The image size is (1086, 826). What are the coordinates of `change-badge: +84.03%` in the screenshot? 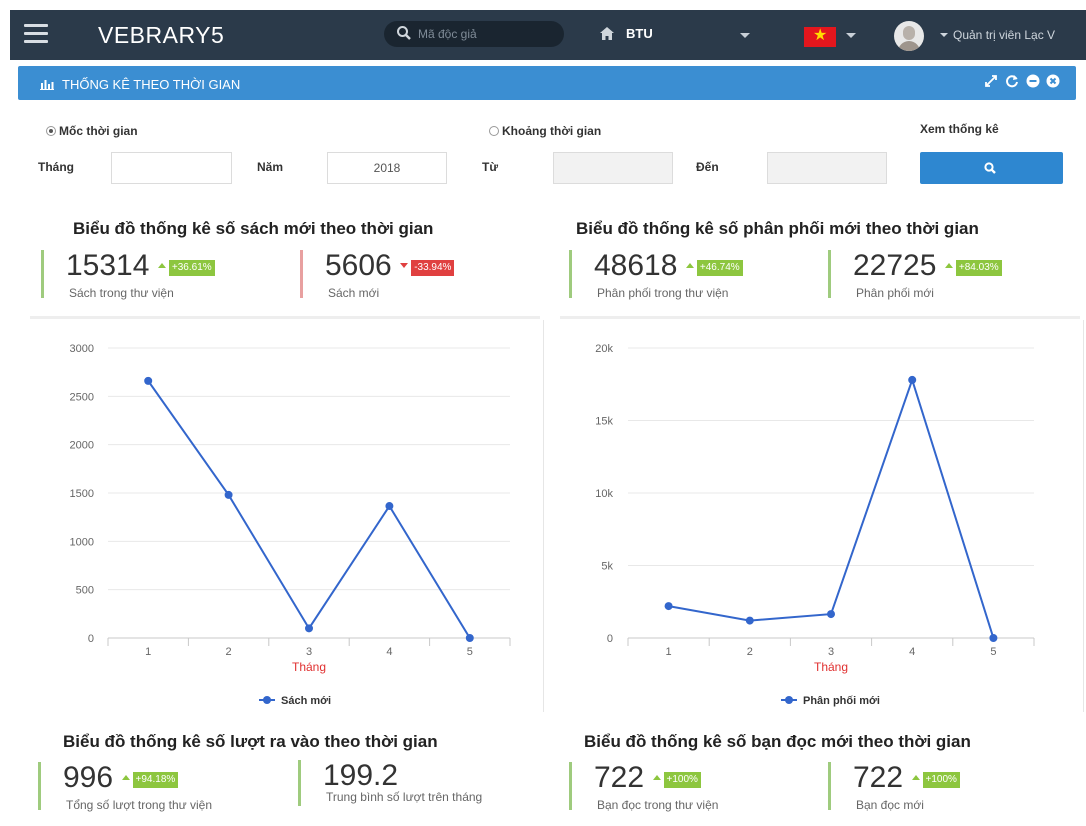 It's located at (978, 268).